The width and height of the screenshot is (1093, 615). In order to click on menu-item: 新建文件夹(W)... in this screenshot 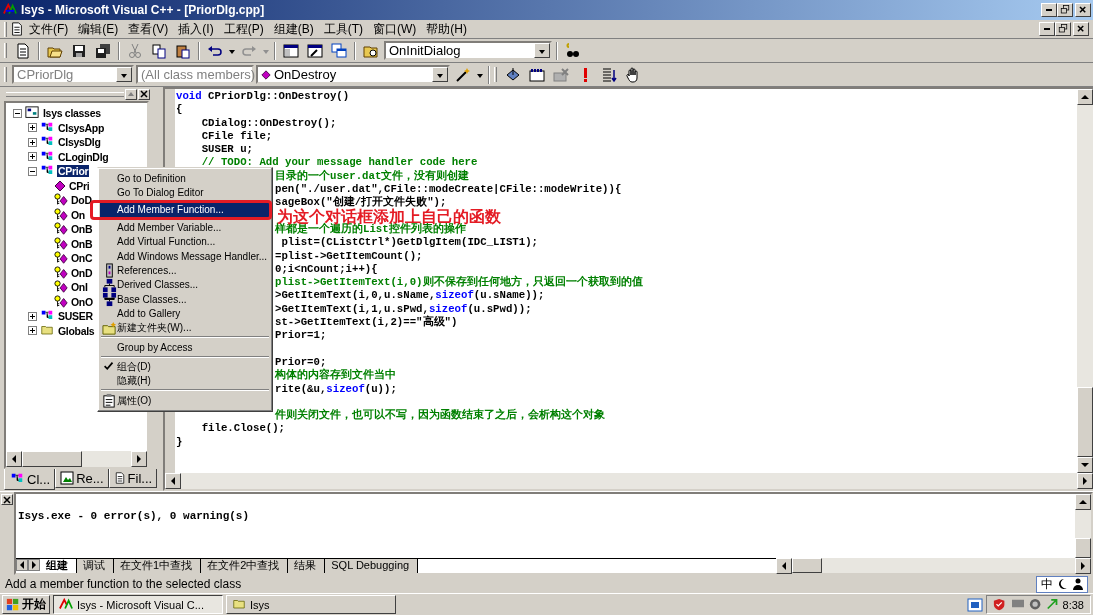, I will do `click(185, 328)`.